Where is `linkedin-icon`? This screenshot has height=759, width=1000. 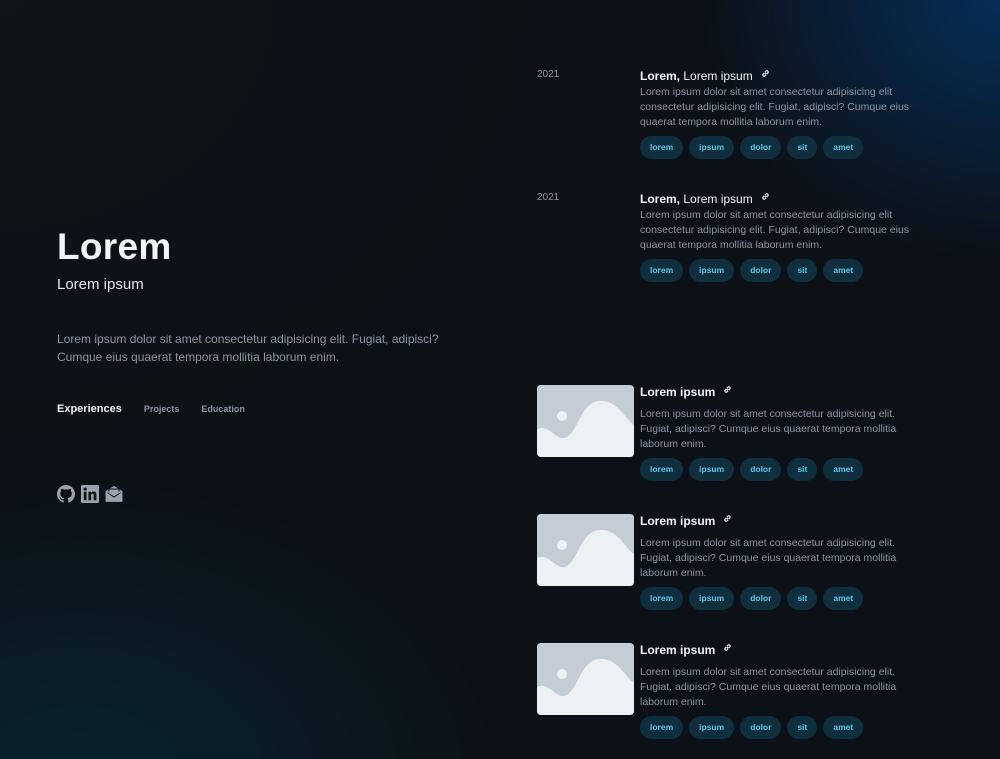
linkedin-icon is located at coordinates (90, 494).